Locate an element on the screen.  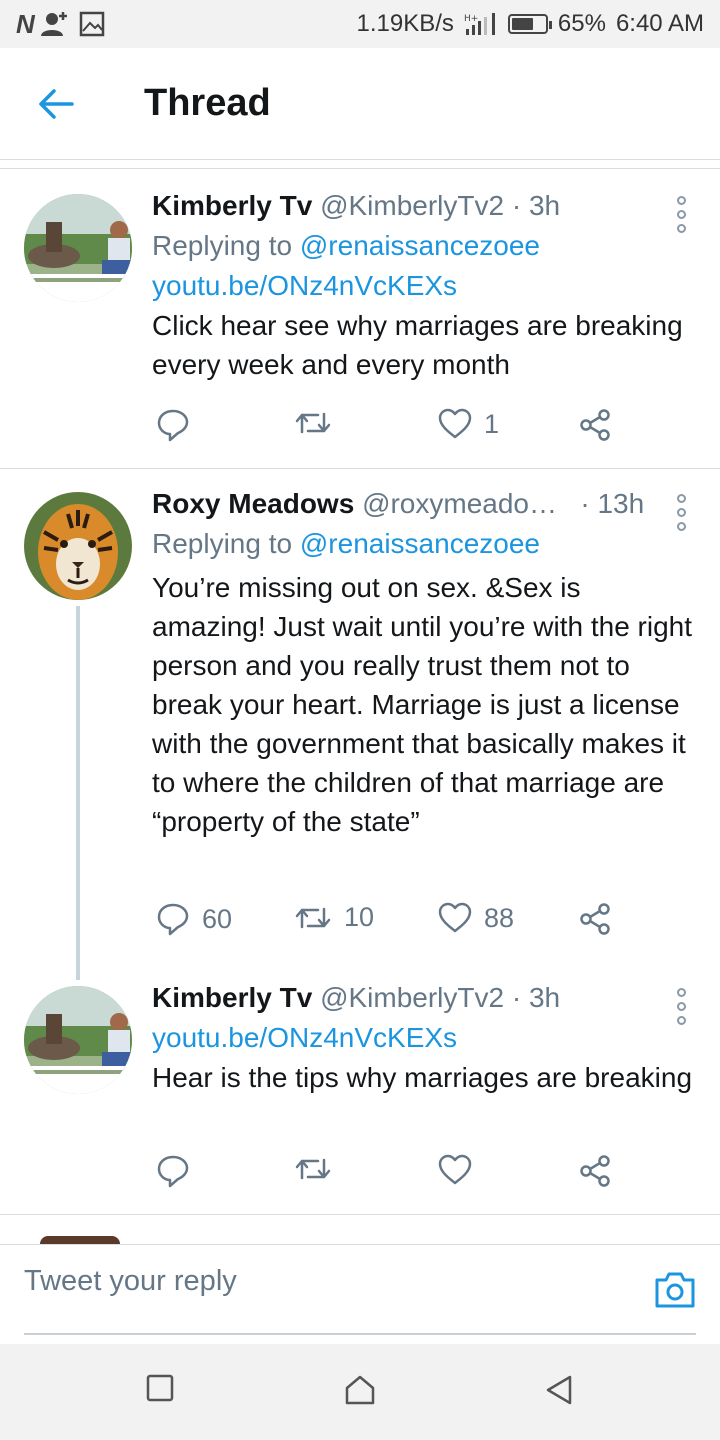
recents-button is located at coordinates (160, 1390).